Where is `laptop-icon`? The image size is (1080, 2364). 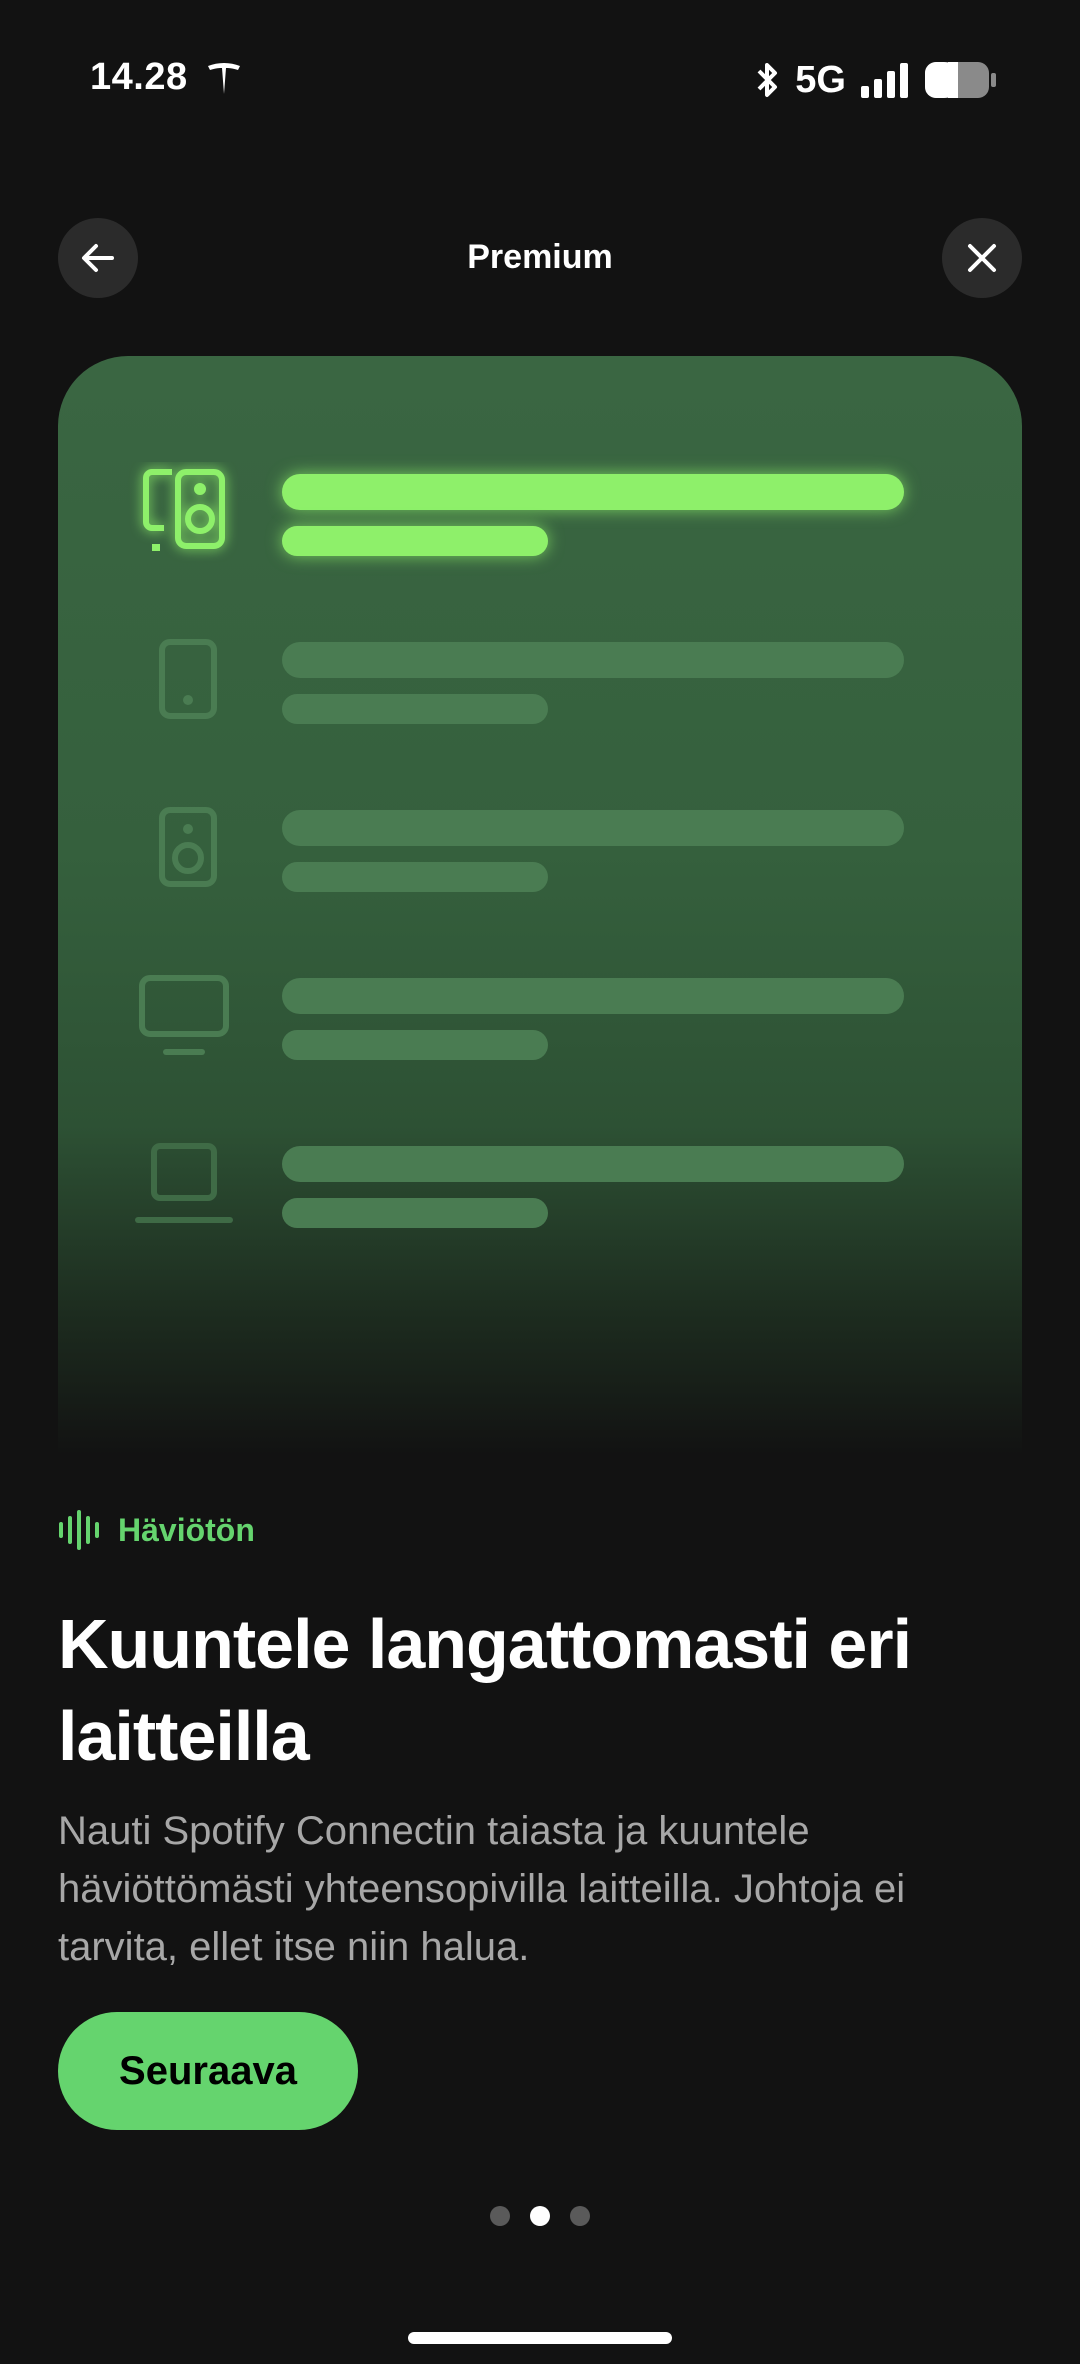
laptop-icon is located at coordinates (184, 1183).